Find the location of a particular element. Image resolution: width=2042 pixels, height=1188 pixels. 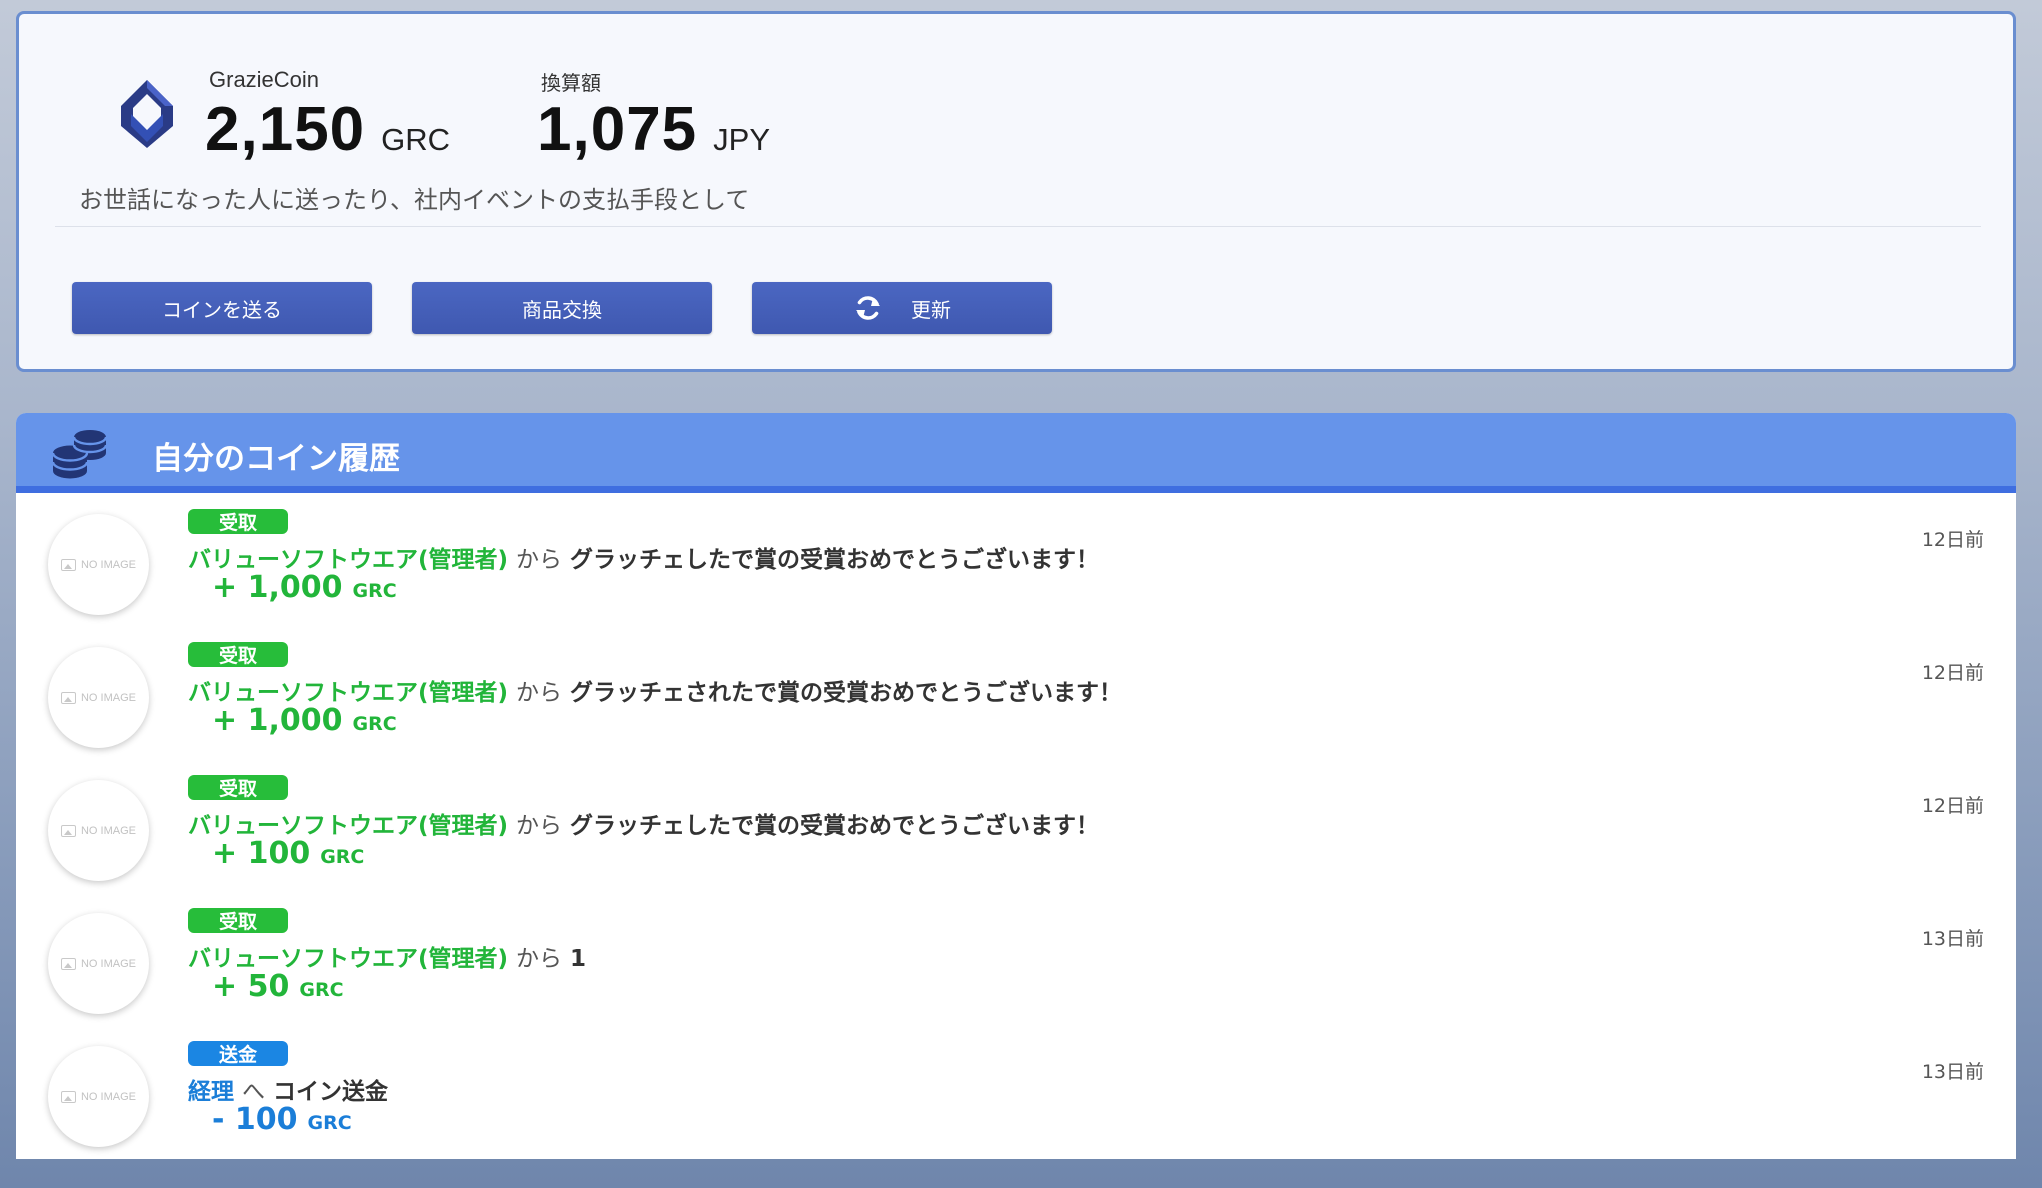

exchange-label: 商品交換 is located at coordinates (562, 309).